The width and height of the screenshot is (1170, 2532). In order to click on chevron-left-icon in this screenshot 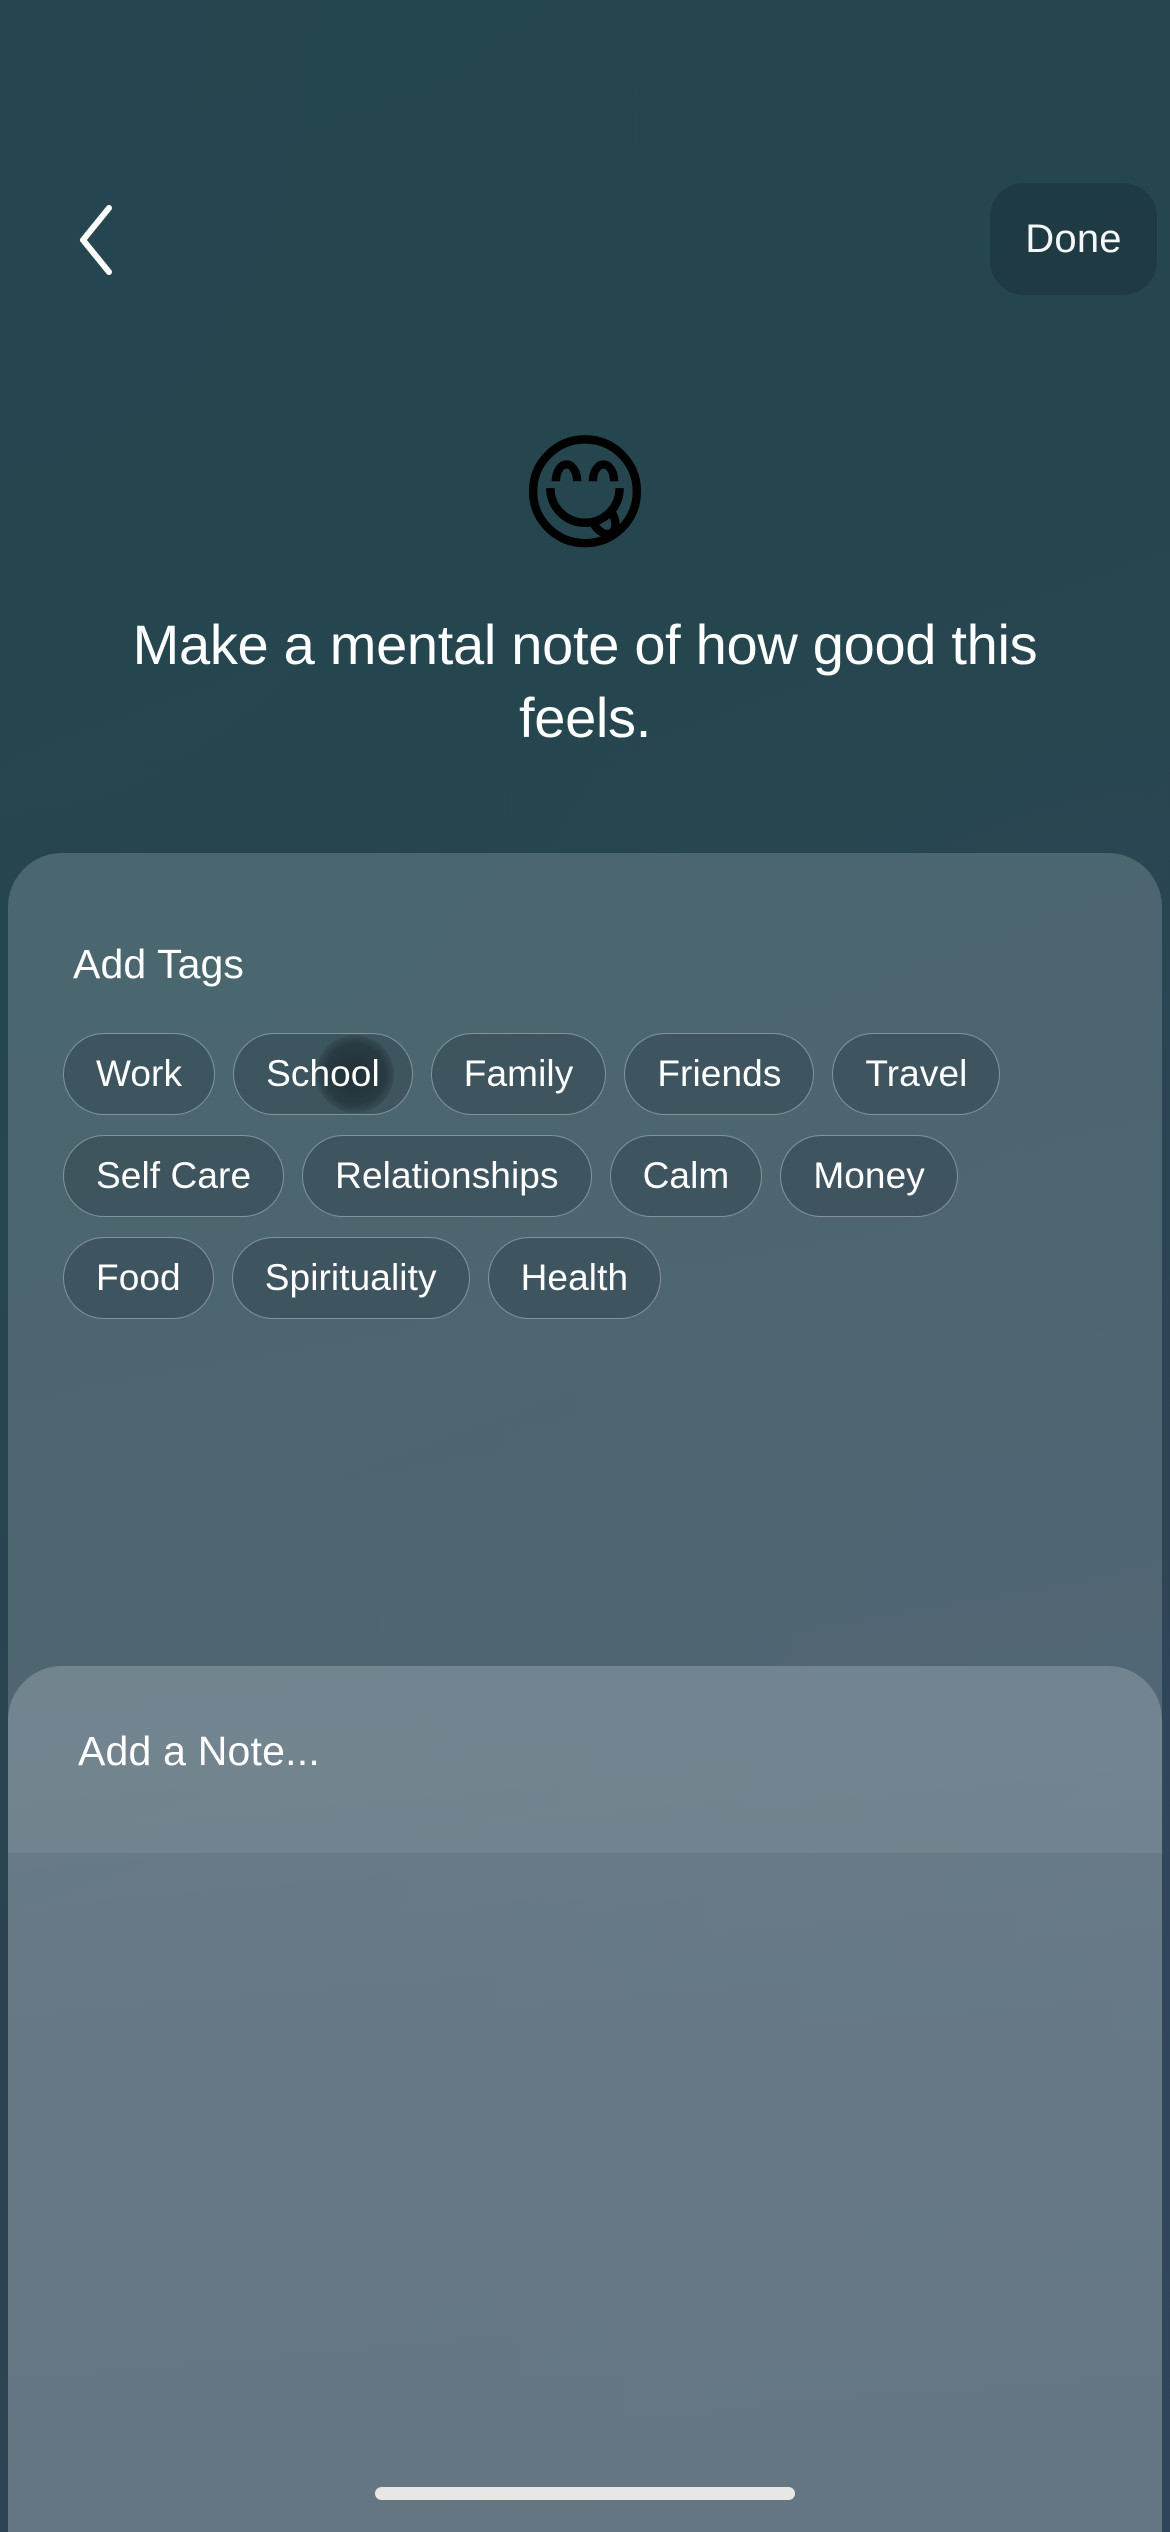, I will do `click(95, 240)`.